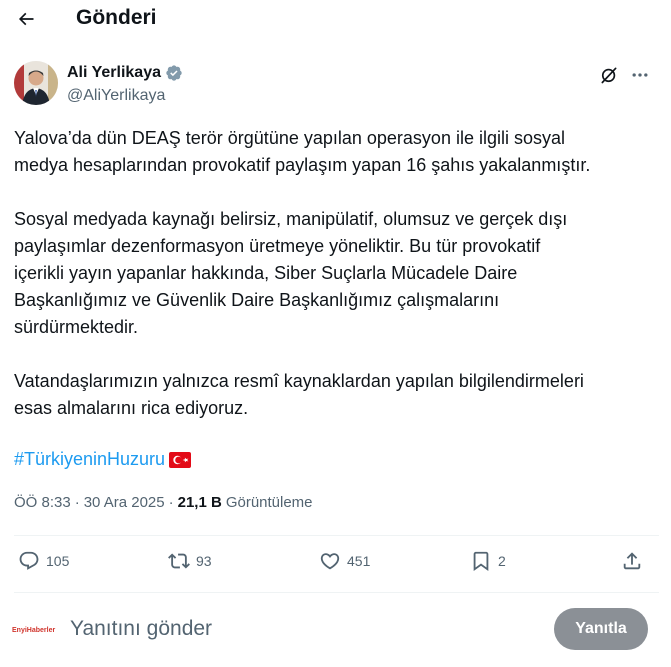 The height and width of the screenshot is (667, 671). What do you see at coordinates (481, 561) in the screenshot?
I see `bookmark-icon` at bounding box center [481, 561].